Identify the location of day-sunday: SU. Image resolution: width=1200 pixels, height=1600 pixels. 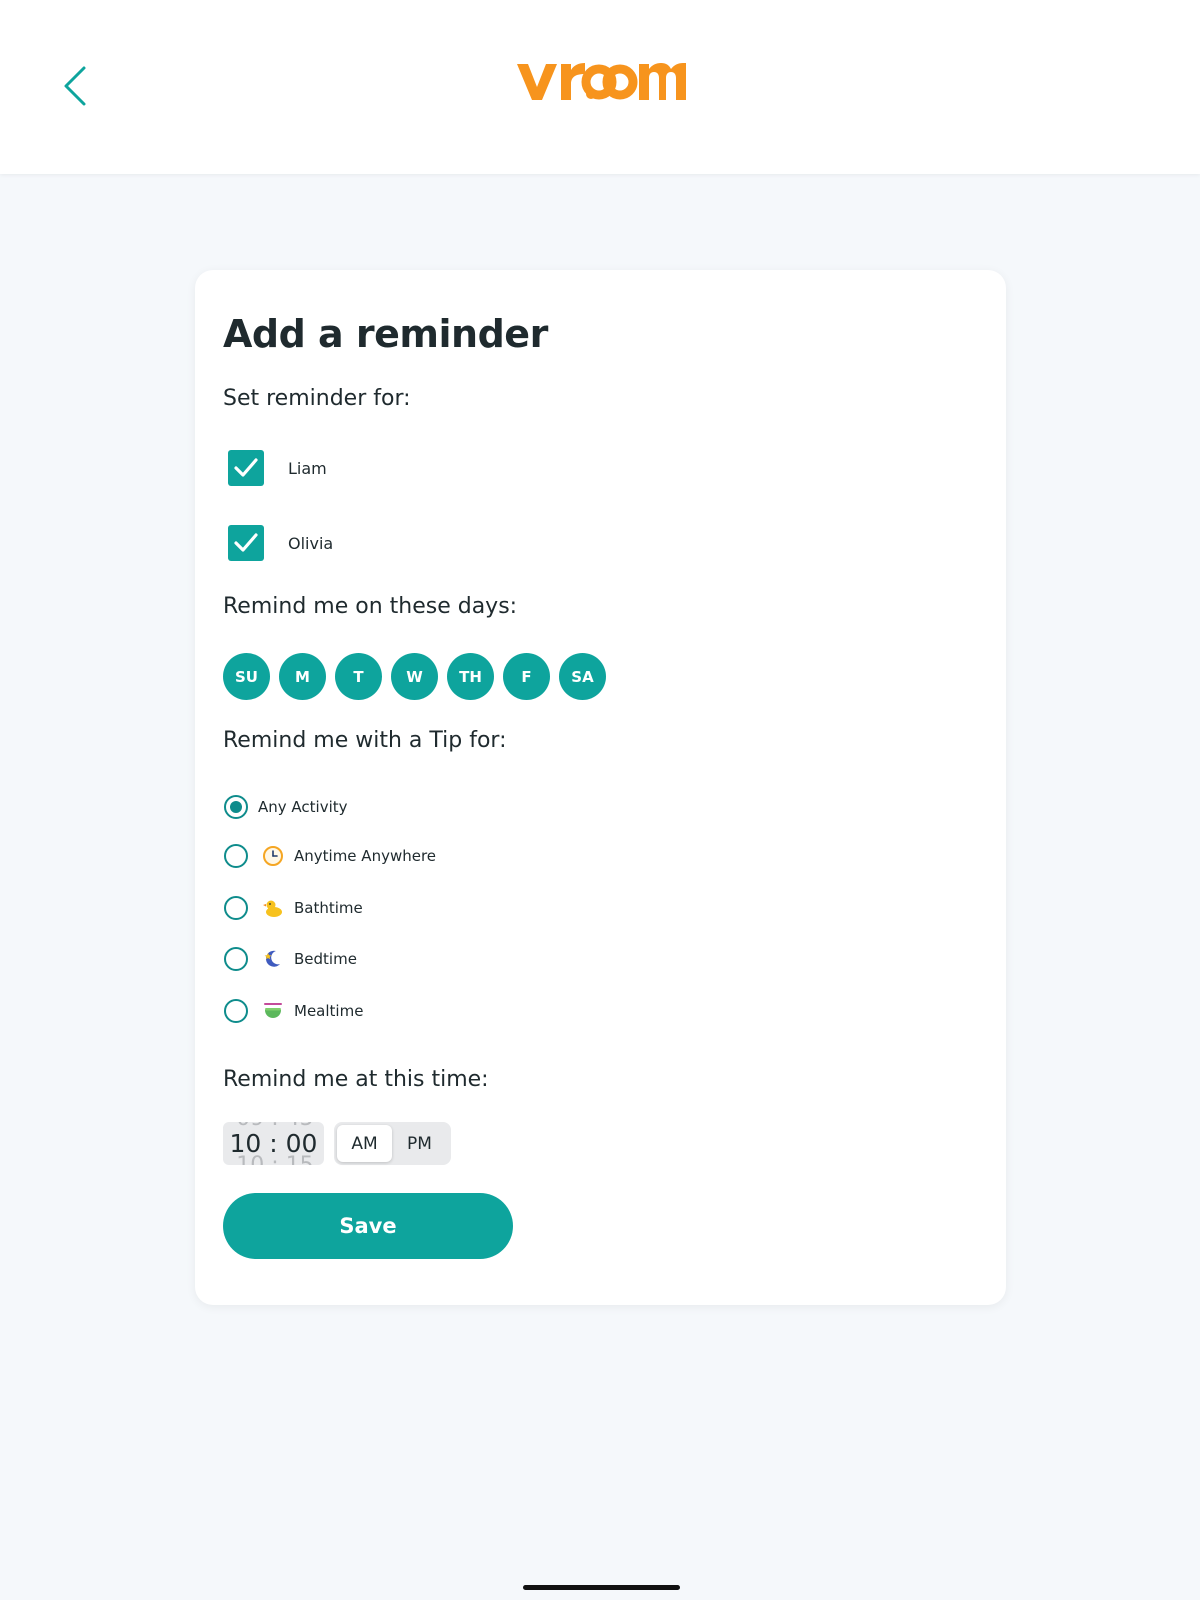
(246, 676).